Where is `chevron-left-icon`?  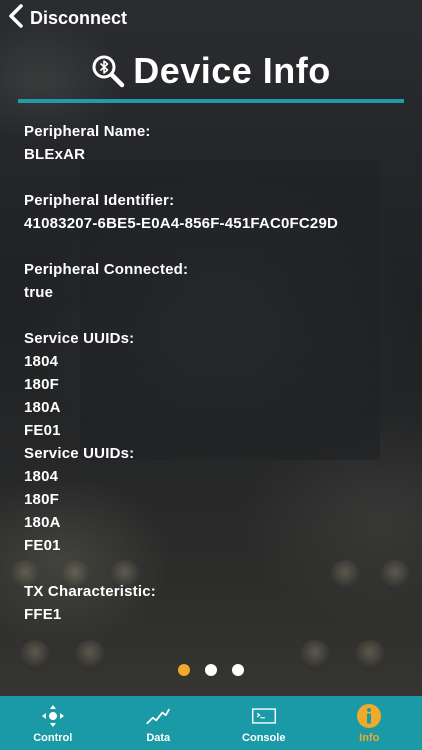
chevron-left-icon is located at coordinates (16, 18).